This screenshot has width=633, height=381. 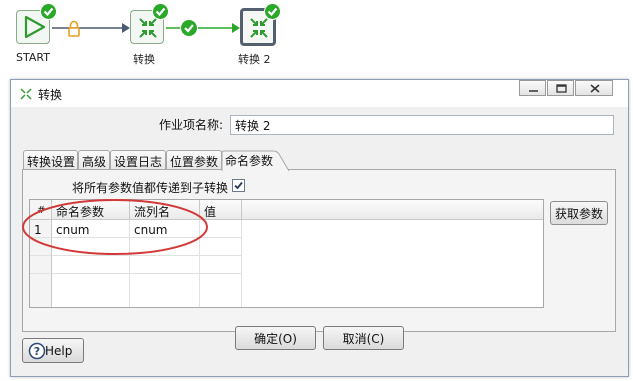 I want to click on lock-icon, so click(x=74, y=28).